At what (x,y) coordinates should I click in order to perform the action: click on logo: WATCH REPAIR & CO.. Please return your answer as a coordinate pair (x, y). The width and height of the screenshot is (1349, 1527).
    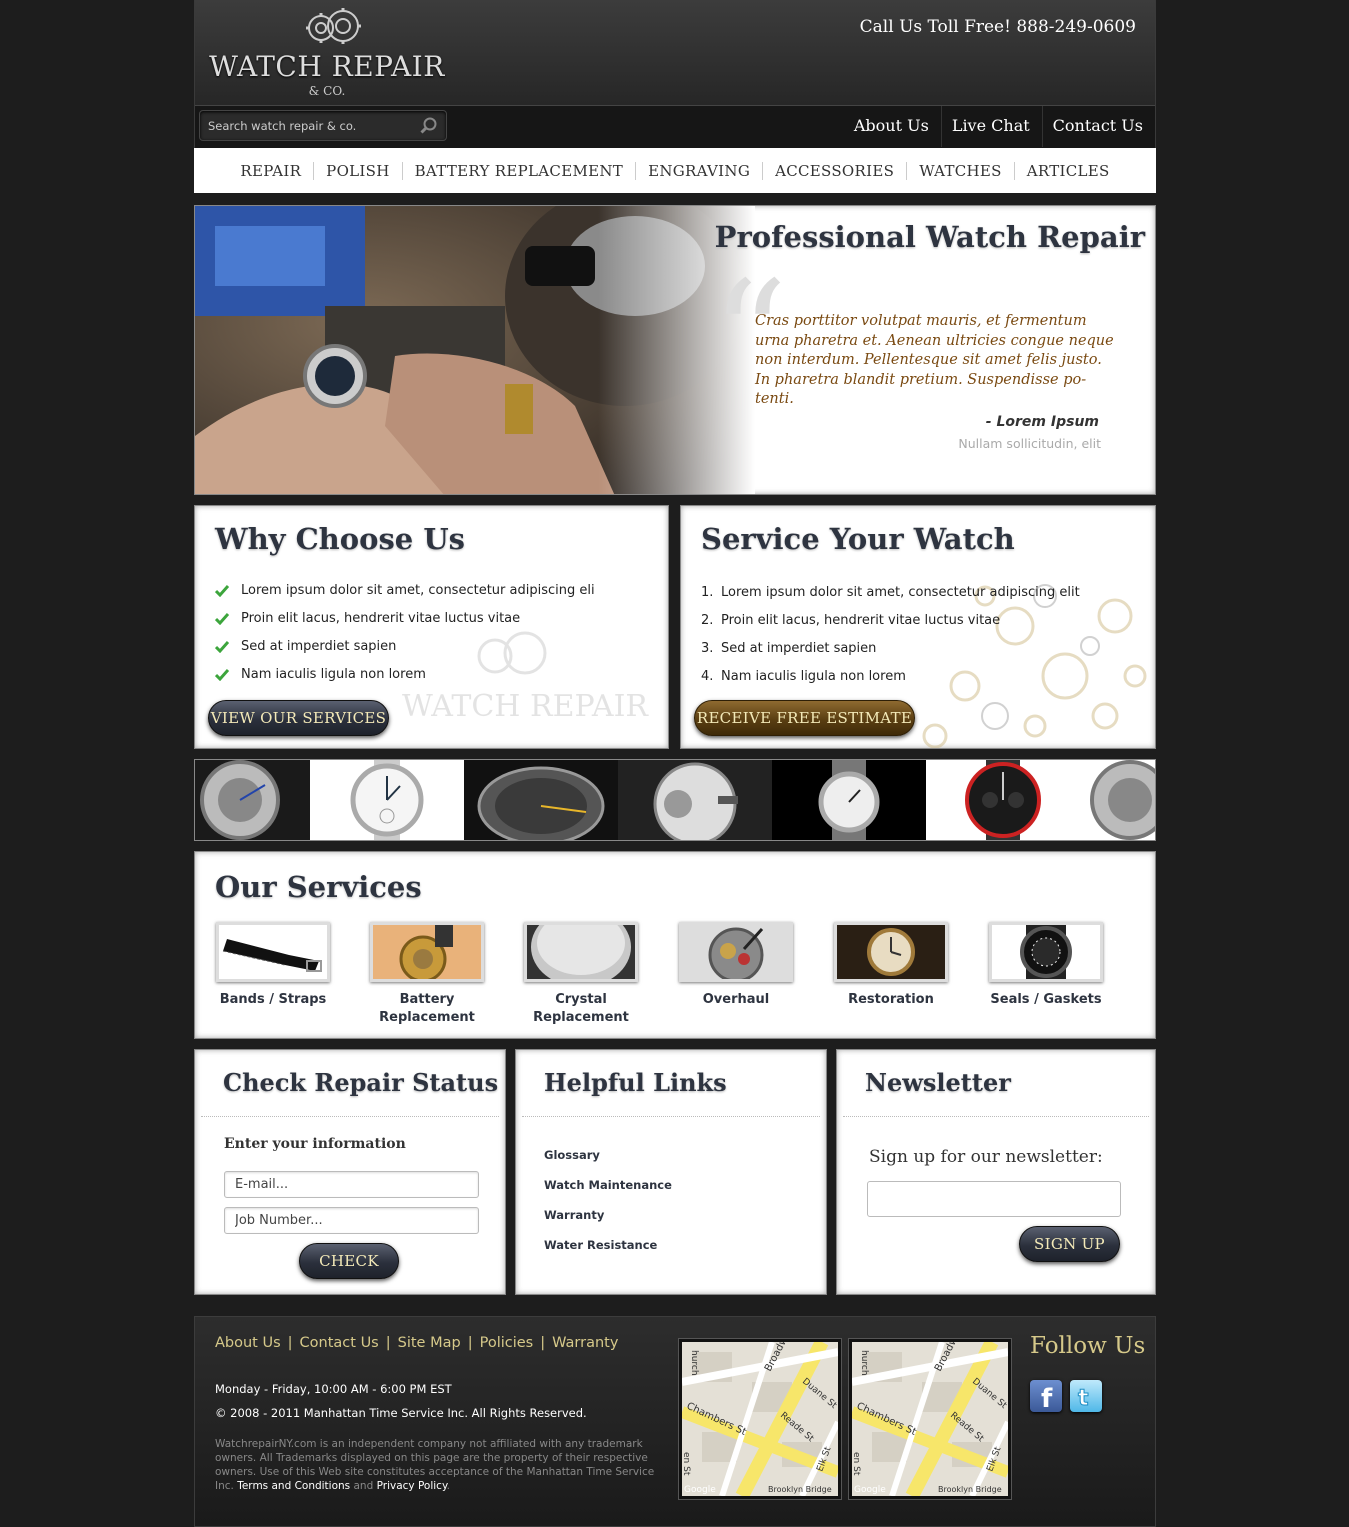
    Looking at the image, I should click on (327, 52).